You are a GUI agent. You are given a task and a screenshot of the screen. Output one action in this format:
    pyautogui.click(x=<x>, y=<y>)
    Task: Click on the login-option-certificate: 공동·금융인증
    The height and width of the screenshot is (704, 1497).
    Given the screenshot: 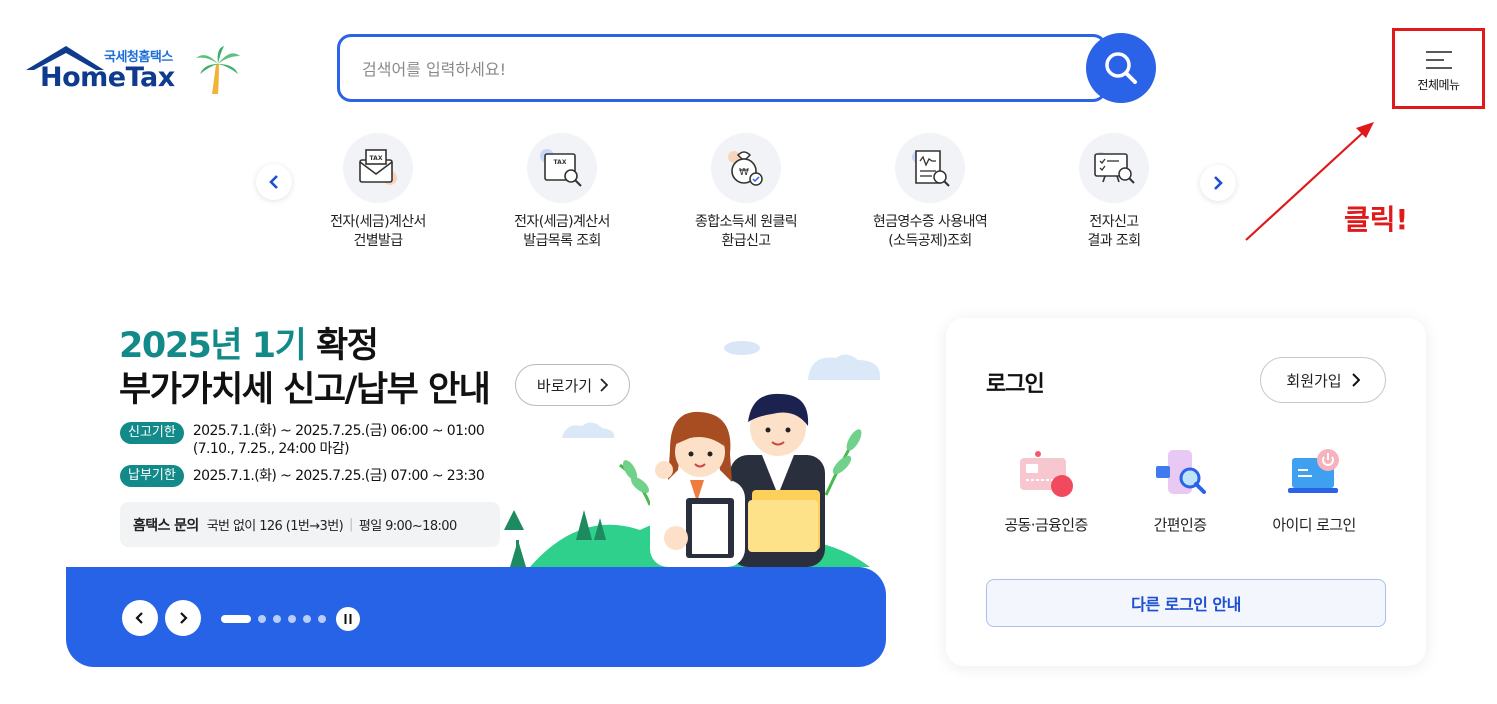 What is the action you would take?
    pyautogui.click(x=1046, y=490)
    